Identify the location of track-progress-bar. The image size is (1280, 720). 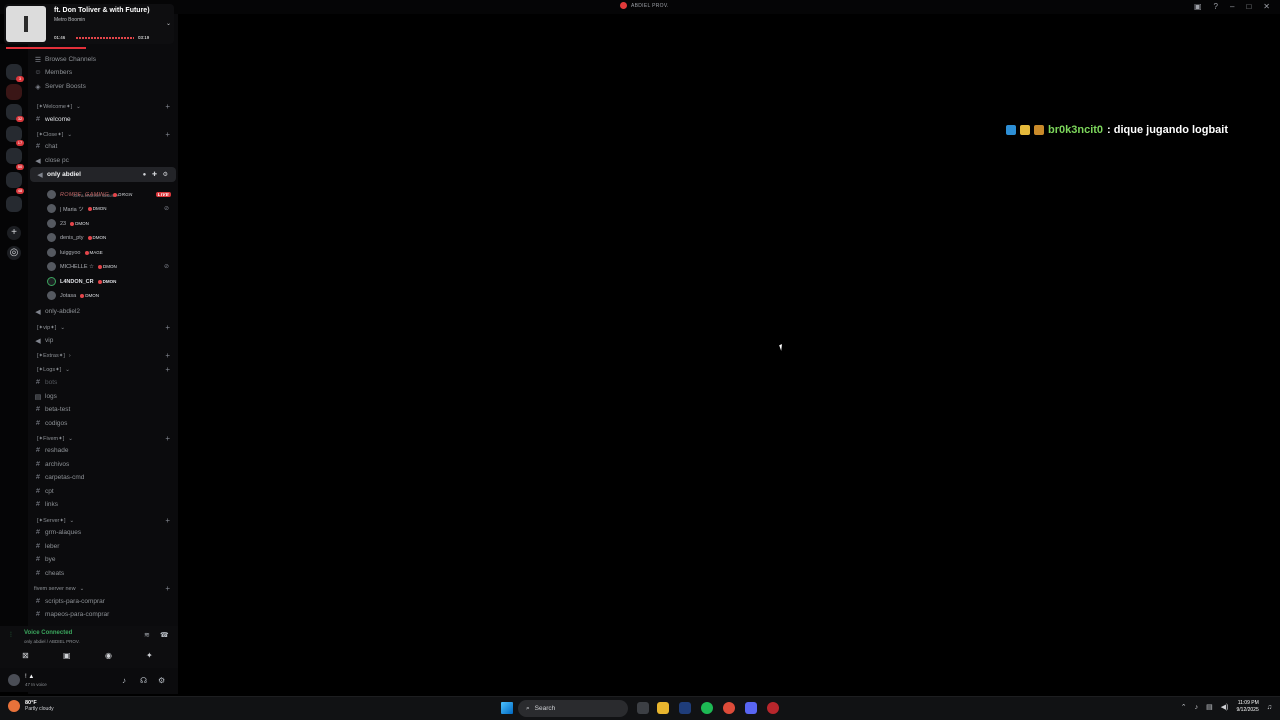
(105, 38).